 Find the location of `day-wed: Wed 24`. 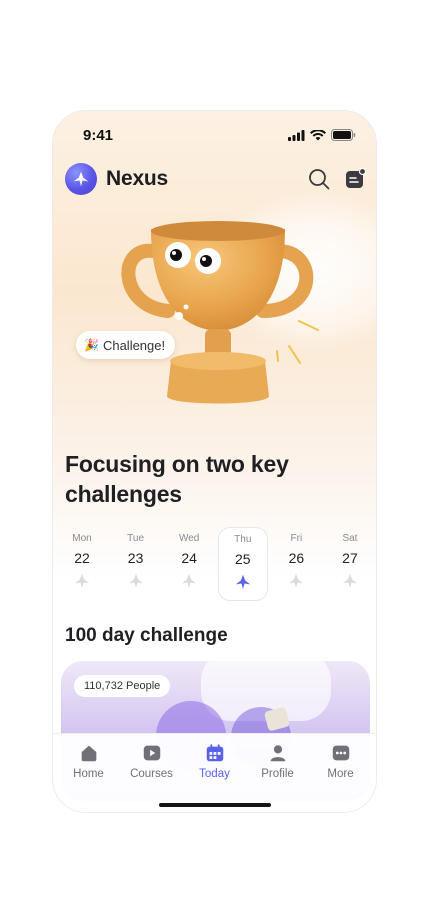

day-wed: Wed 24 is located at coordinates (189, 564).